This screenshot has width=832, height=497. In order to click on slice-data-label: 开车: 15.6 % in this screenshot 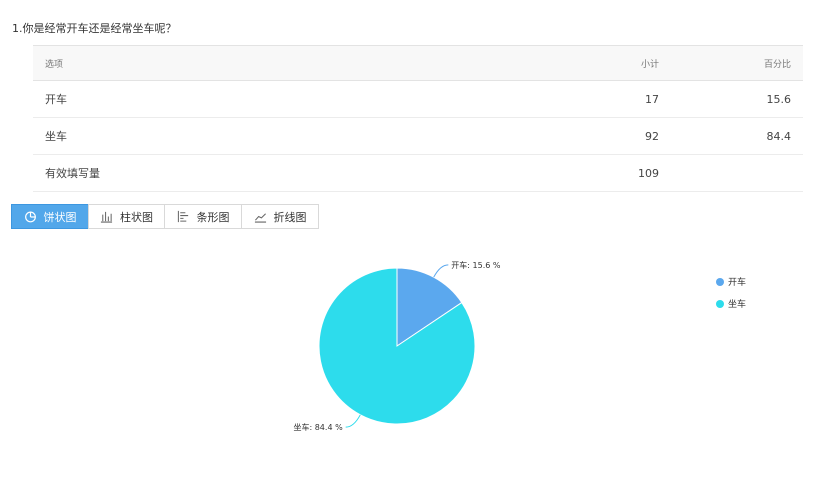, I will do `click(476, 265)`.